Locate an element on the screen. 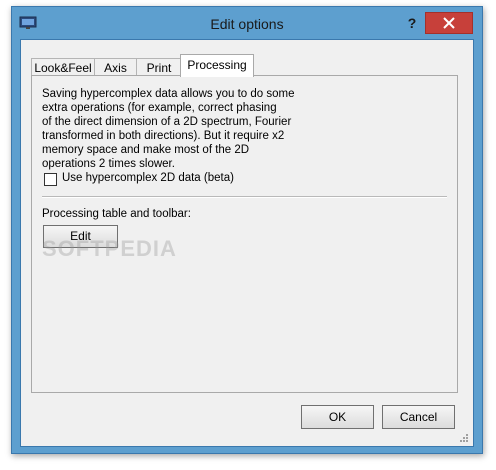 The width and height of the screenshot is (496, 470). close-button is located at coordinates (449, 23).